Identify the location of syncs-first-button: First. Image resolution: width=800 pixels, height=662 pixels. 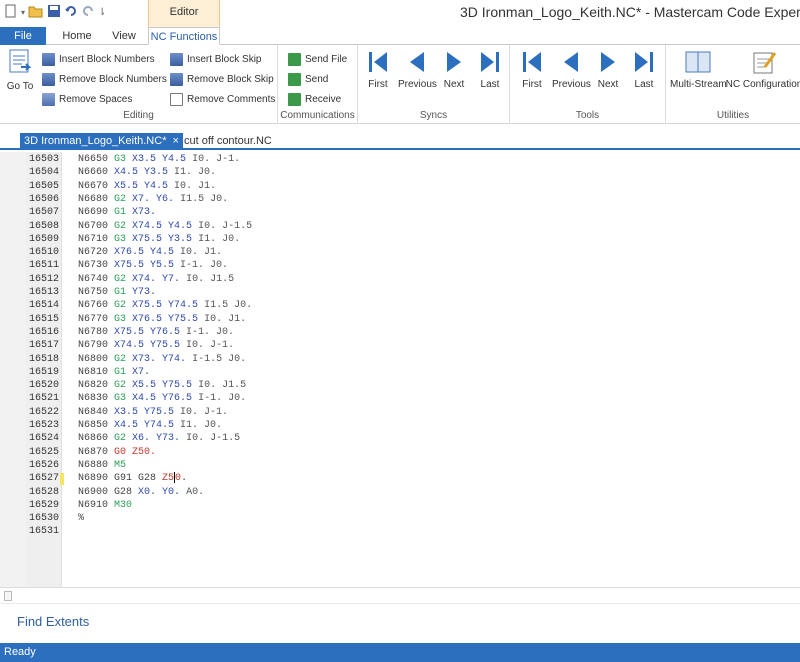
(378, 69).